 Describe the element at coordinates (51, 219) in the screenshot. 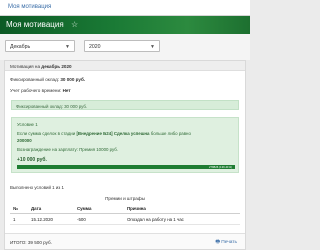

I see `cell-date: 15.12.2020` at that location.